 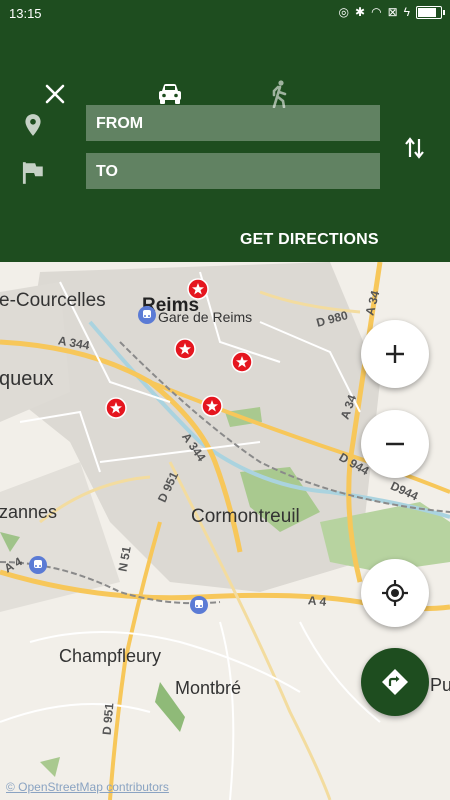 I want to click on status-bar: 13:15 ◎ ✱ ◠ ⊠ ϟ, so click(x=225, y=13).